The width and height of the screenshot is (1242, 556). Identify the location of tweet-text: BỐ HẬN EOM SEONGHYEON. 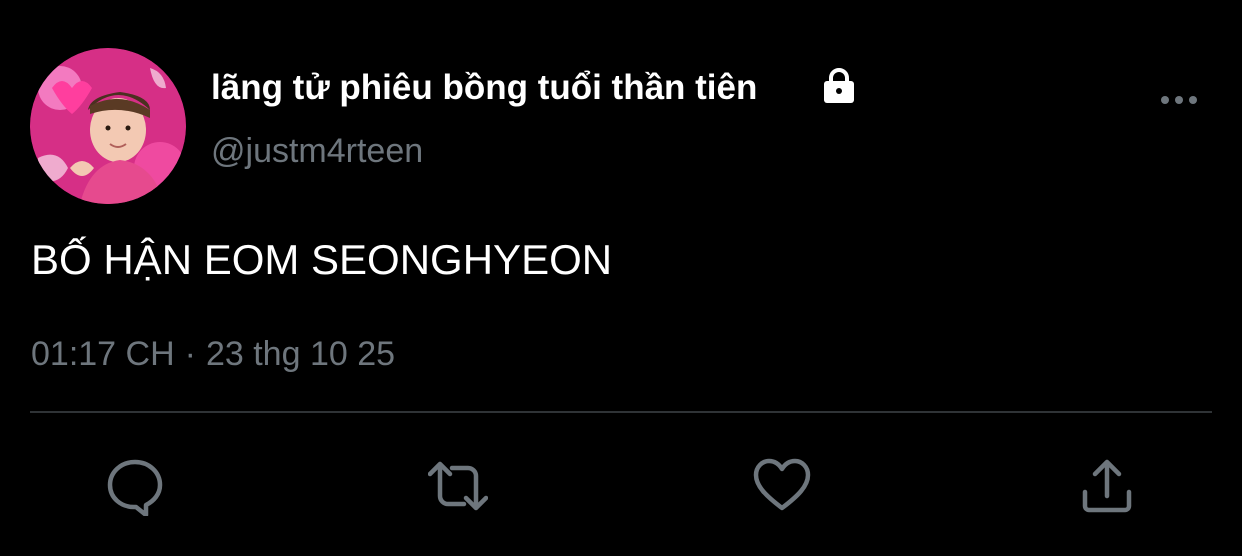
(322, 259).